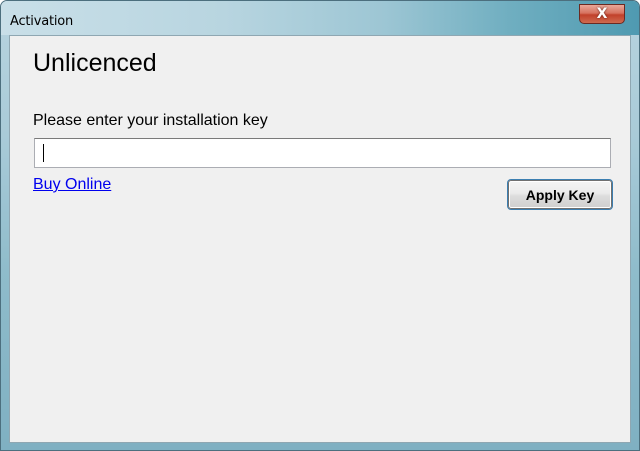  Describe the element at coordinates (320, 18) in the screenshot. I see `title-bar: Activation X` at that location.